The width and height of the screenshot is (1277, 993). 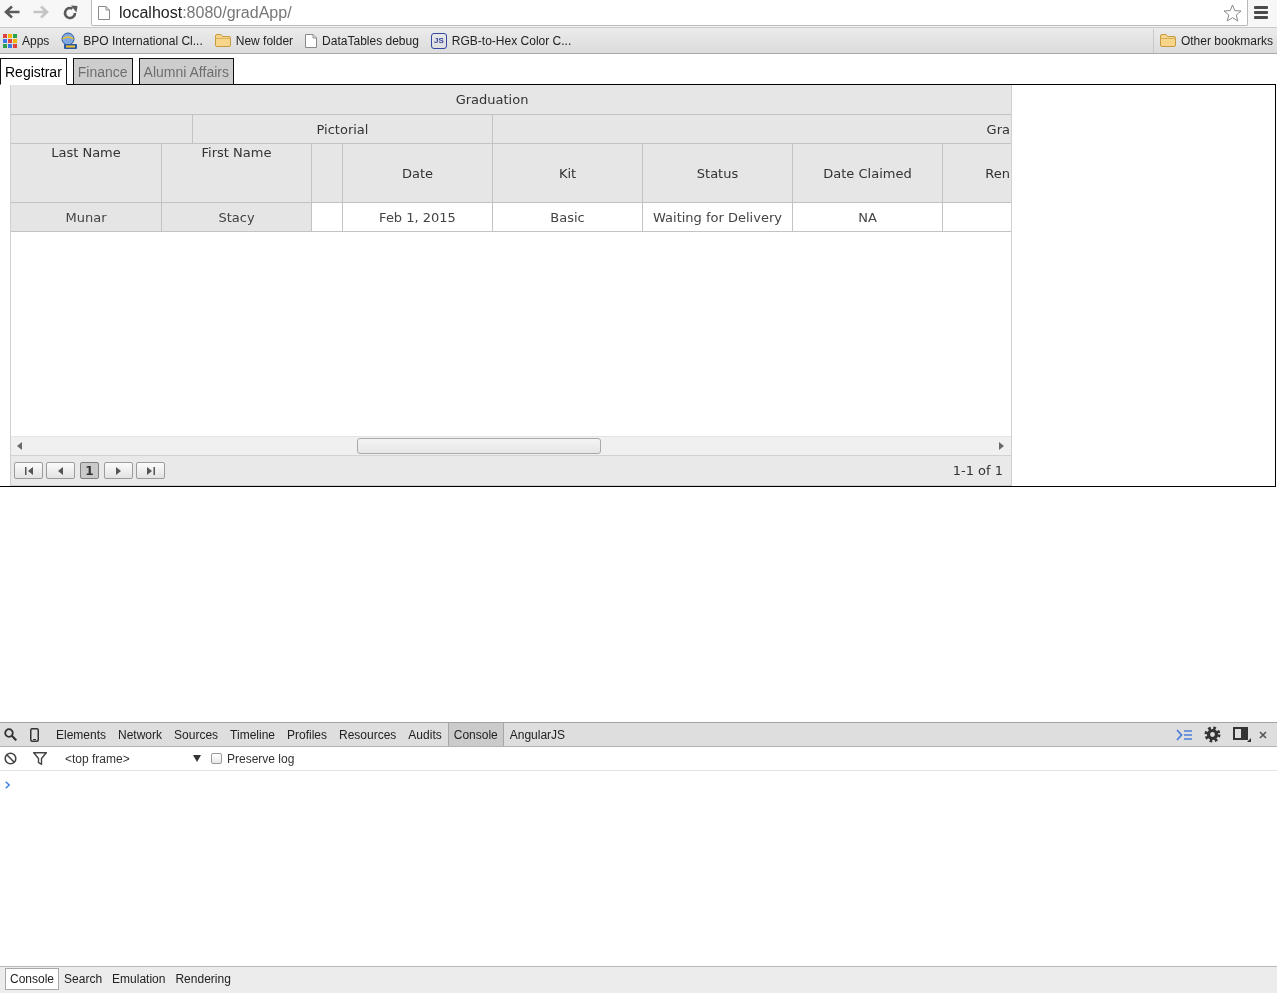 I want to click on frame-select: <top frame>, so click(x=133, y=758).